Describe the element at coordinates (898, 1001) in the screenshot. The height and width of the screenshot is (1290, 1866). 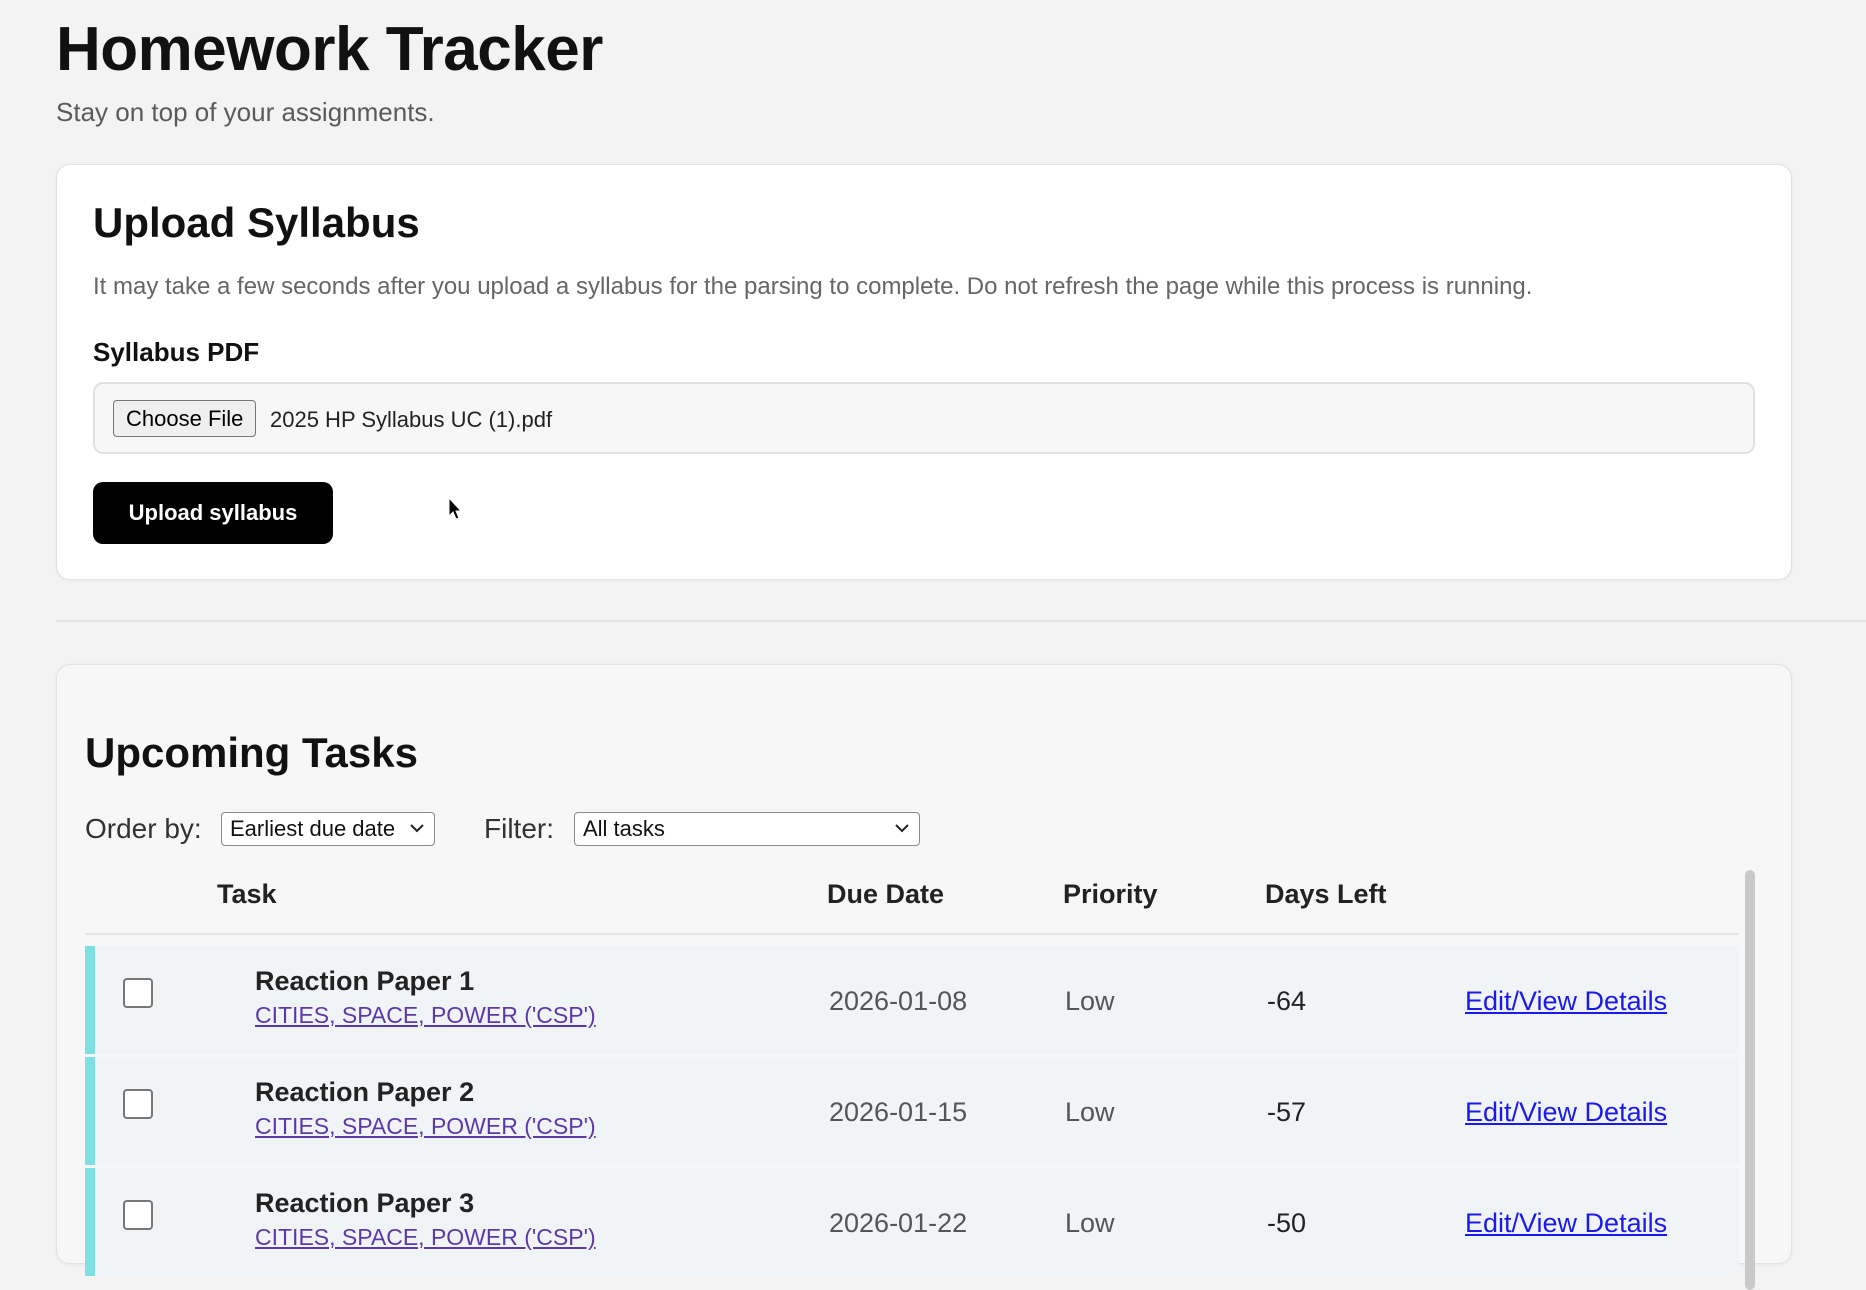
I see `task-due-date: 2026-01-08` at that location.